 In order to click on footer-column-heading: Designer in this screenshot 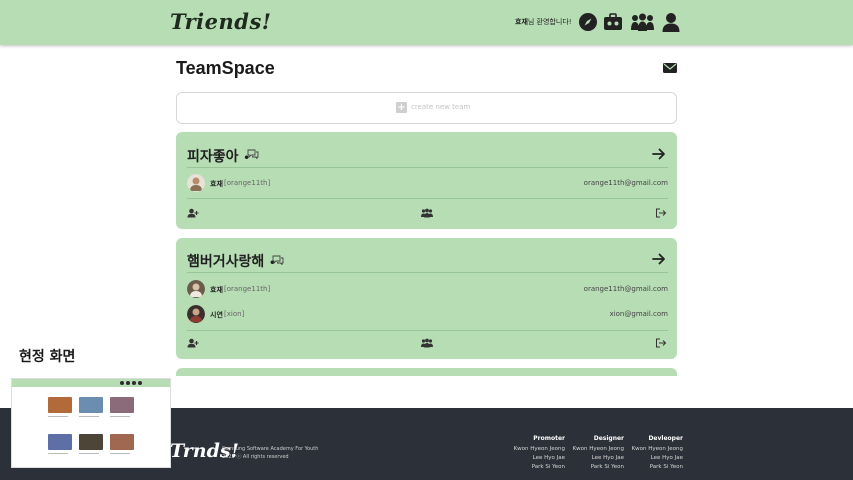, I will do `click(608, 438)`.